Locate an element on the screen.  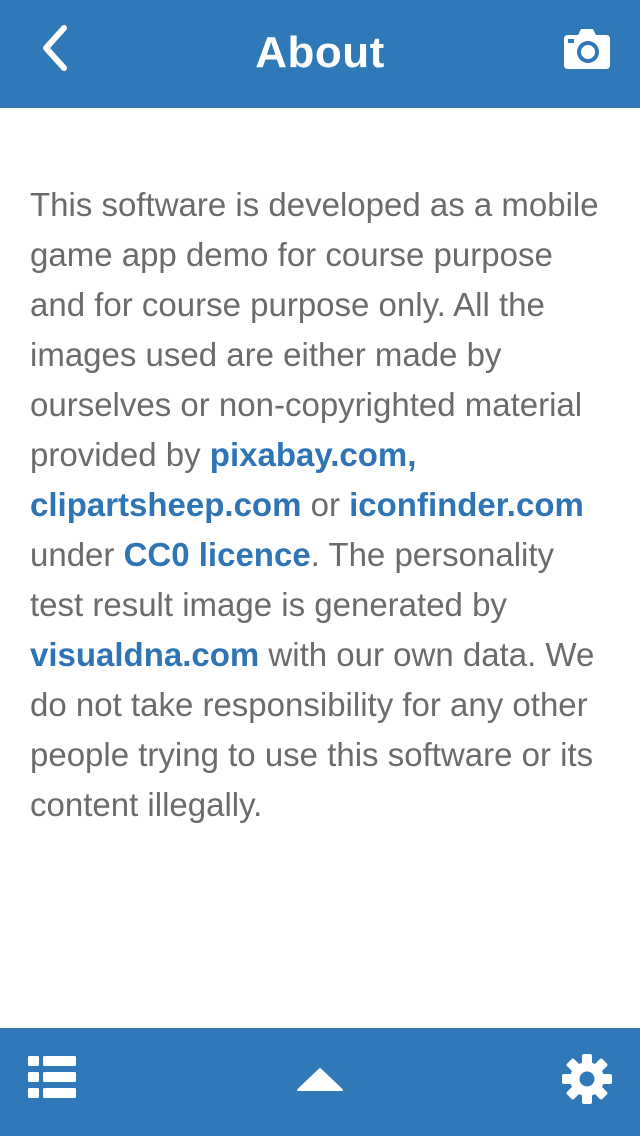
page-title: About is located at coordinates (320, 52).